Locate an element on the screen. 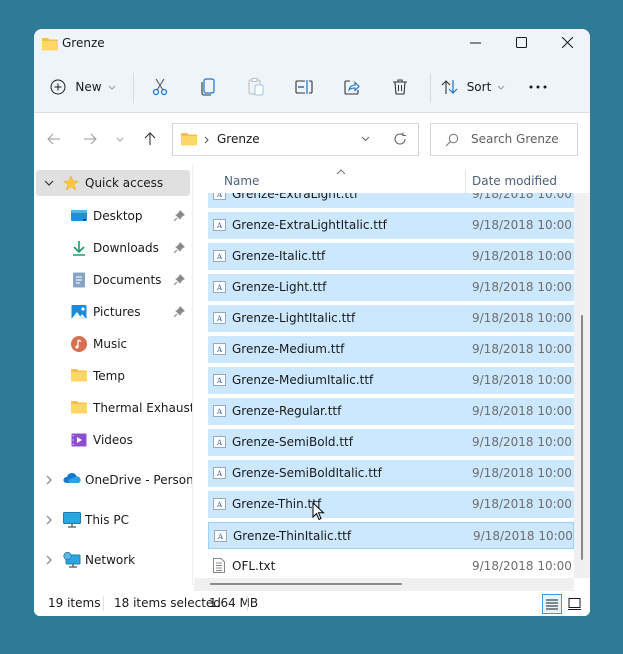 This screenshot has width=623, height=654. sidebar-item-temp: Temp is located at coordinates (113, 376).